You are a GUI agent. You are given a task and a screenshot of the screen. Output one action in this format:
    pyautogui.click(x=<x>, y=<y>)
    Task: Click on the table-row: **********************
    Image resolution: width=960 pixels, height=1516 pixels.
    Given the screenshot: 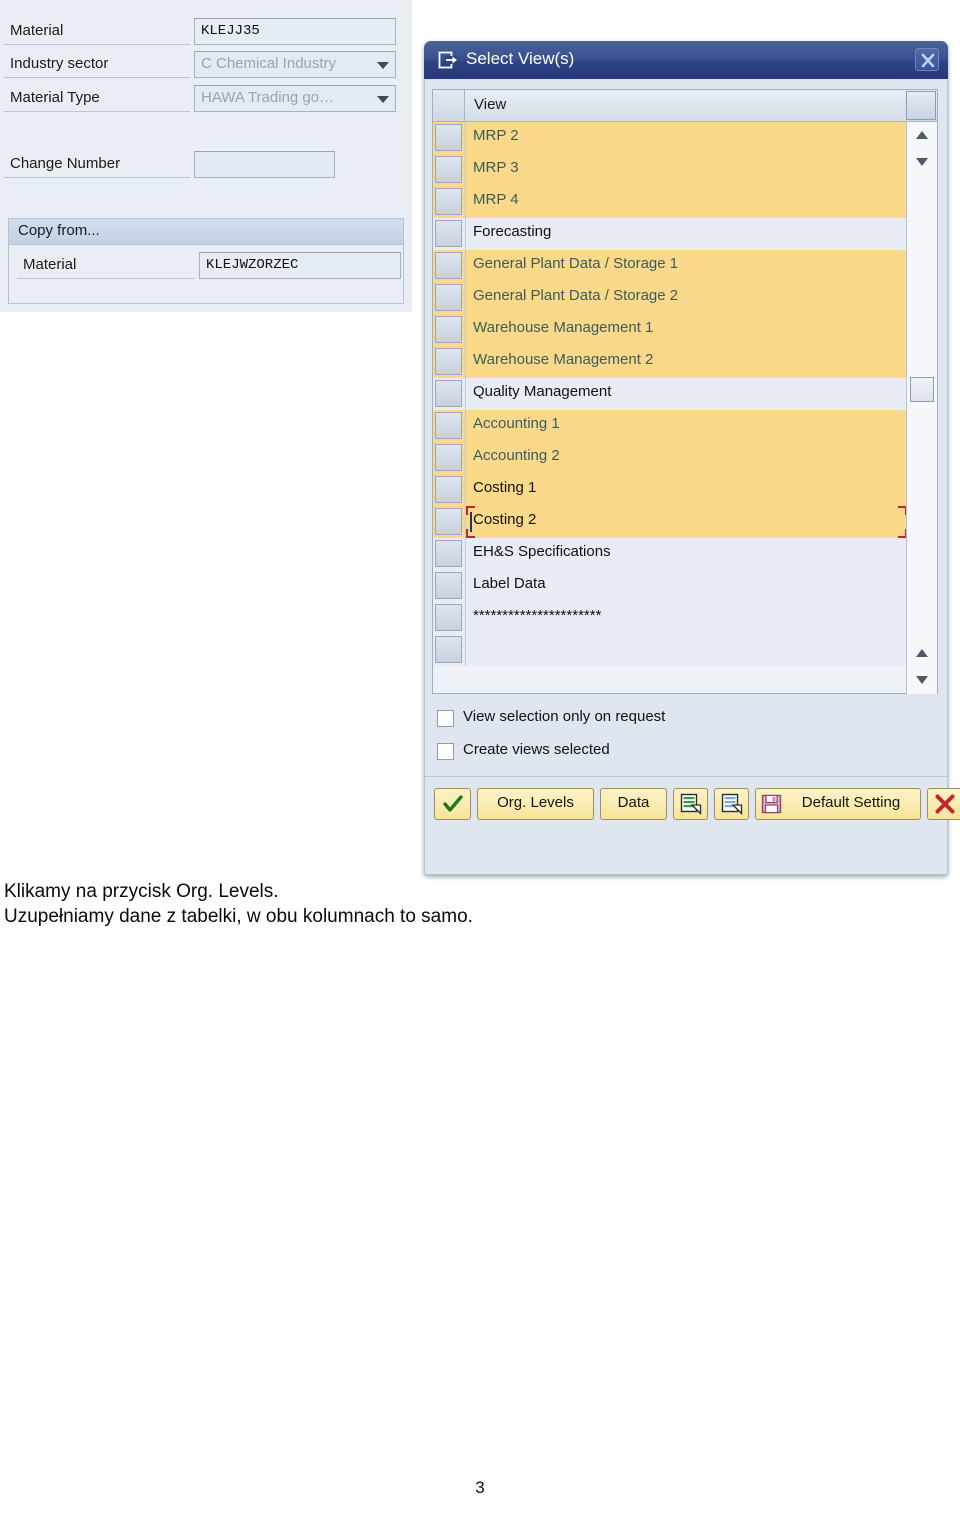 What is the action you would take?
    pyautogui.click(x=670, y=618)
    